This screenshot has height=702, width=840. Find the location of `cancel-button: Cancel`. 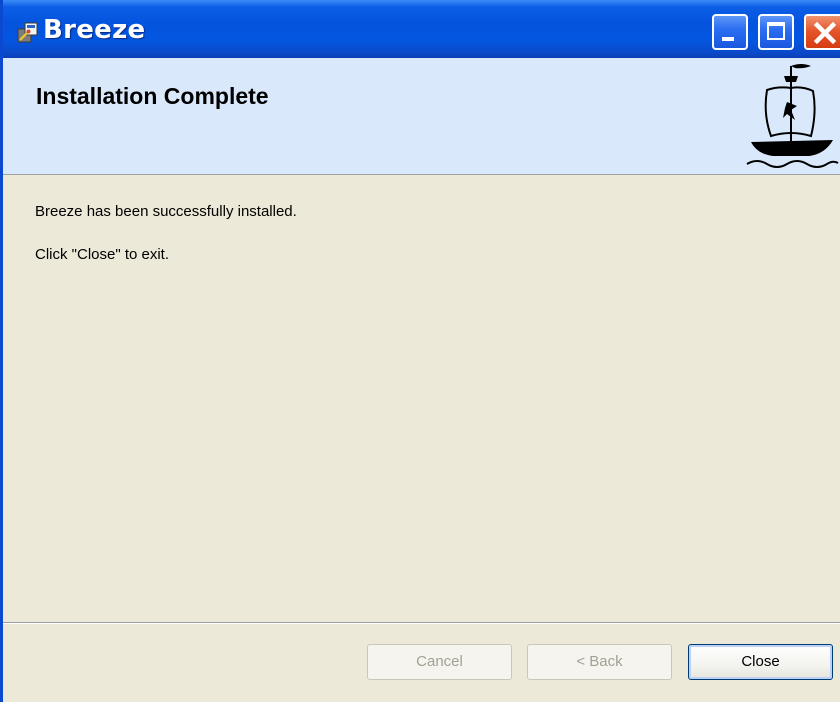

cancel-button: Cancel is located at coordinates (439, 662).